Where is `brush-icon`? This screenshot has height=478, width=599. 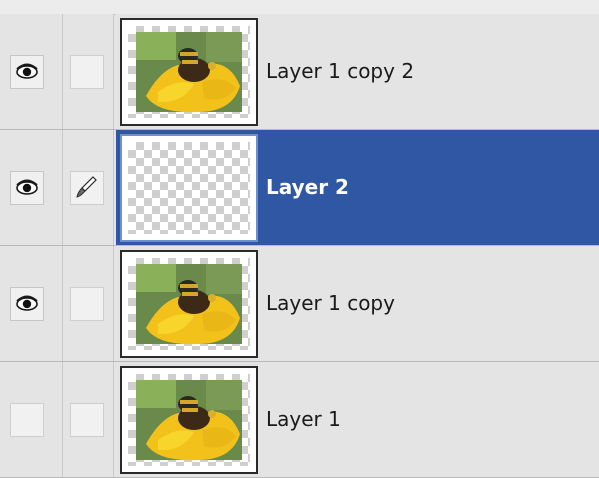 brush-icon is located at coordinates (86, 187).